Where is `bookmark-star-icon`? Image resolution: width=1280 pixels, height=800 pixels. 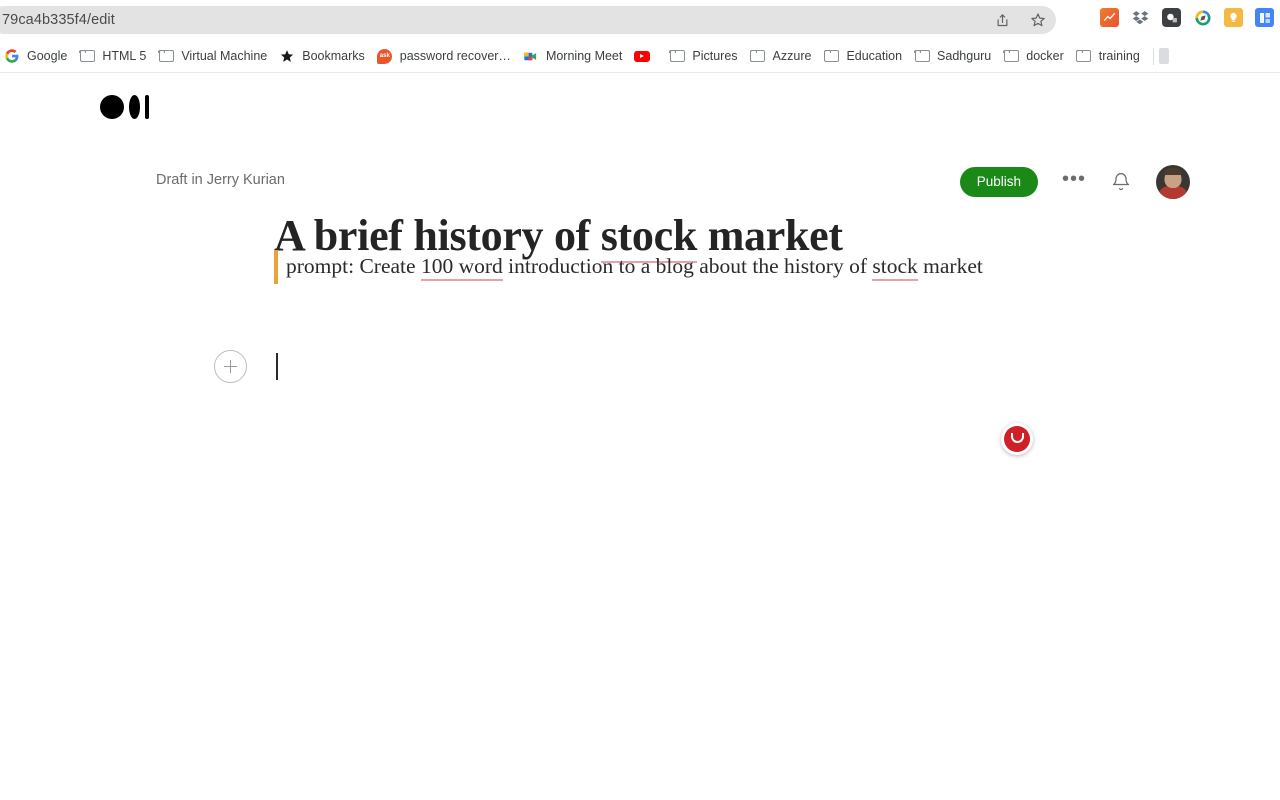
bookmark-star-icon is located at coordinates (1038, 20).